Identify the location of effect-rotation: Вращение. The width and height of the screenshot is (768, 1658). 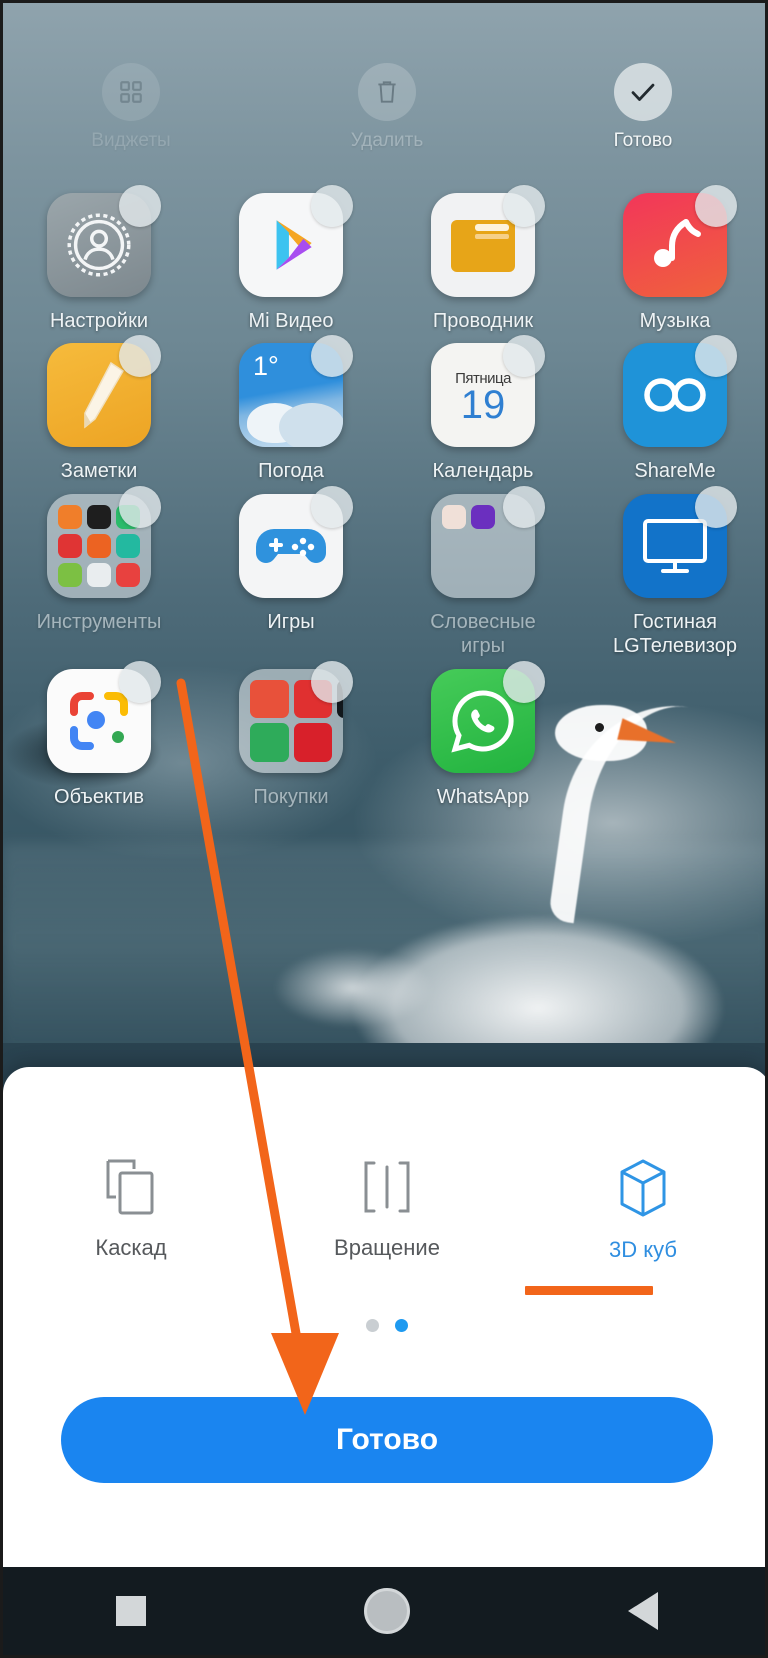
(387, 1209).